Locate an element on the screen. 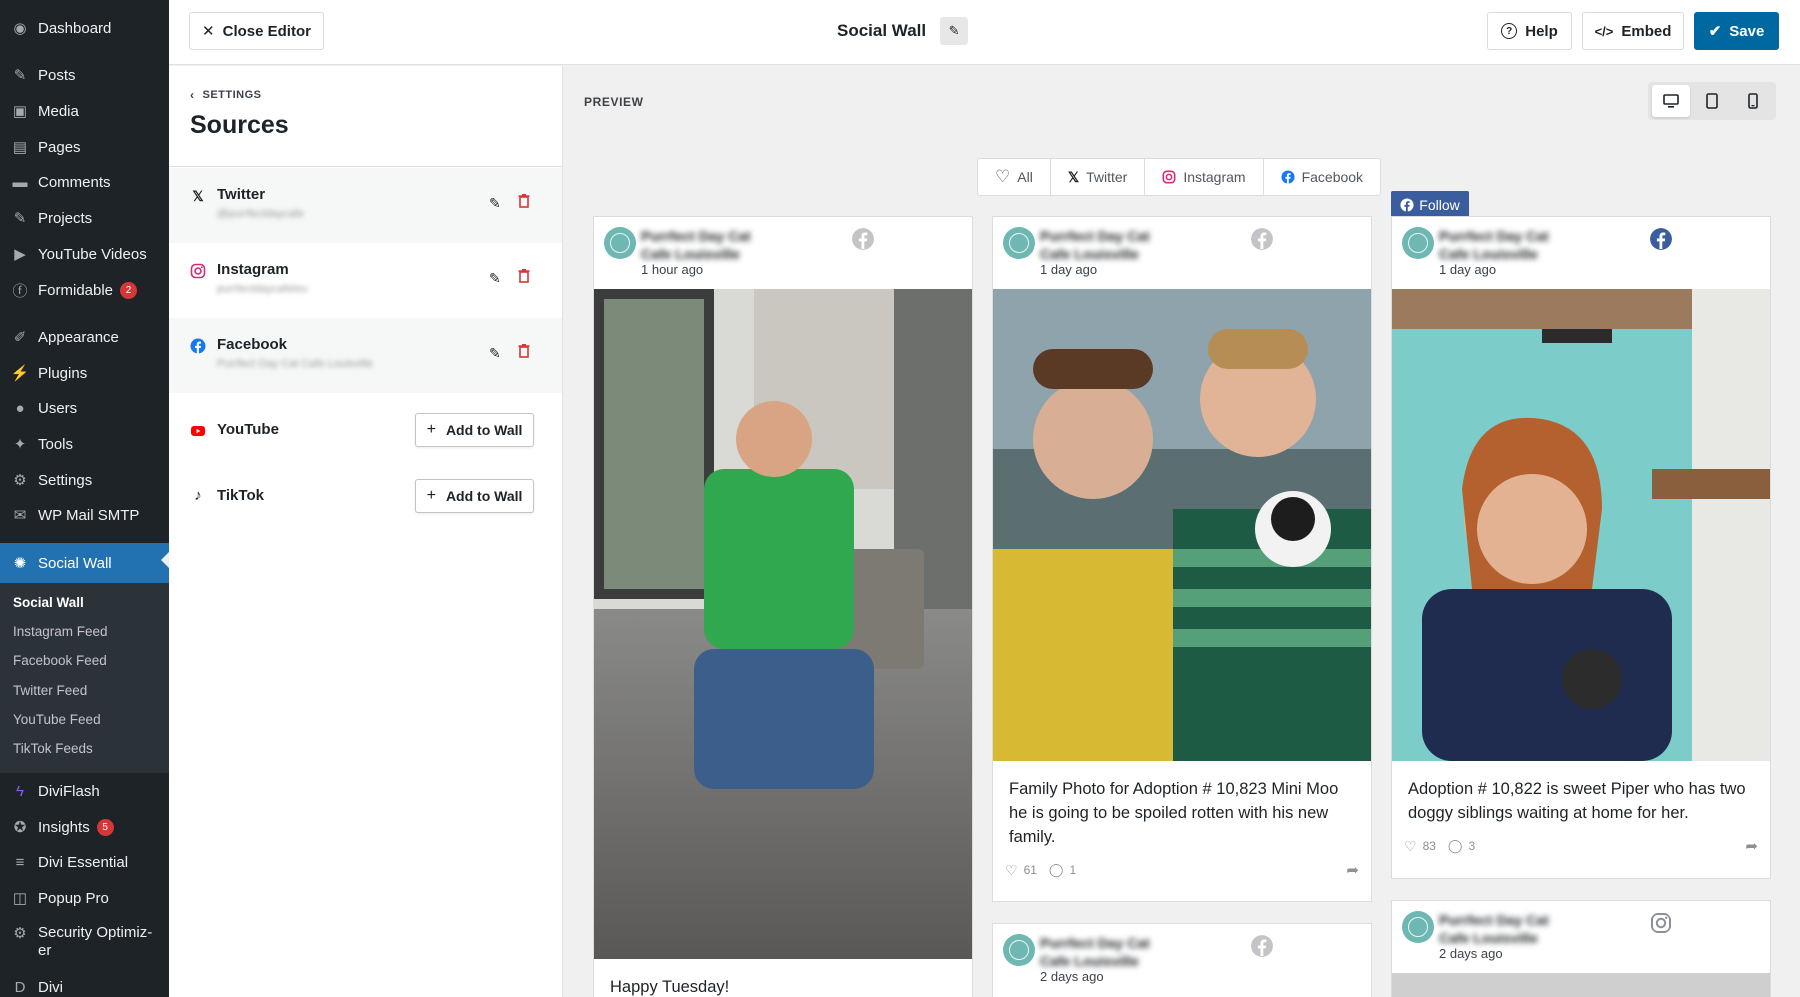 The image size is (1800, 997). help-icon: ? is located at coordinates (1509, 31).